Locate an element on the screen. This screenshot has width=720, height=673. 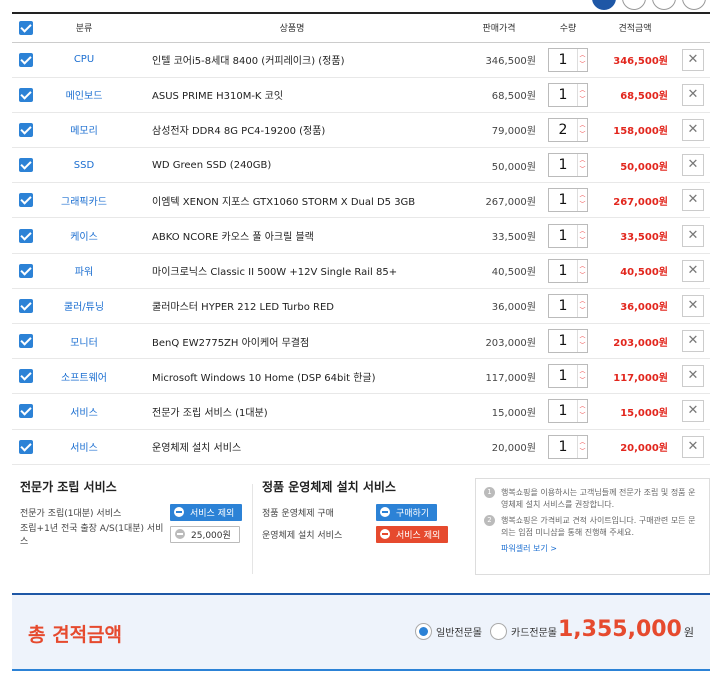
item-category: 모니터 is located at coordinates (84, 341).